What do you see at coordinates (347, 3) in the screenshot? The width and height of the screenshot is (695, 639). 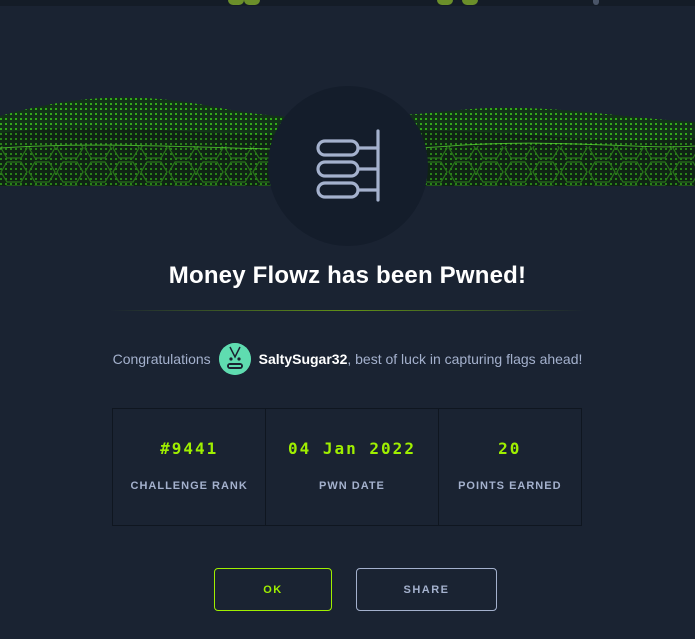 I see `top-strip` at bounding box center [347, 3].